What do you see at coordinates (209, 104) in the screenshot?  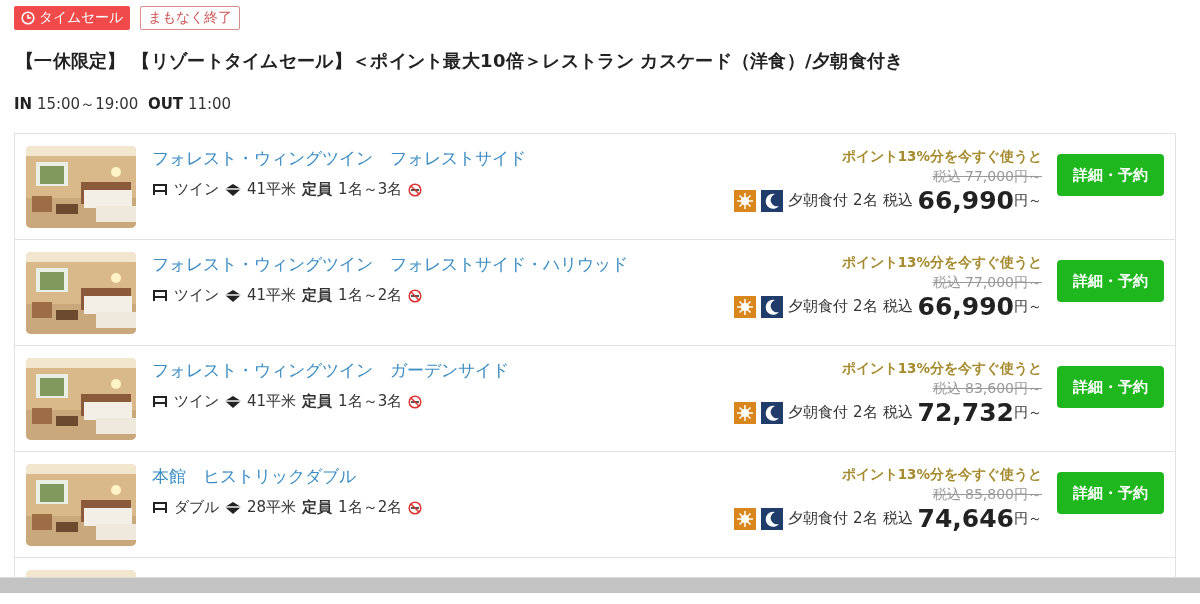 I see `checkout-time: 11:00` at bounding box center [209, 104].